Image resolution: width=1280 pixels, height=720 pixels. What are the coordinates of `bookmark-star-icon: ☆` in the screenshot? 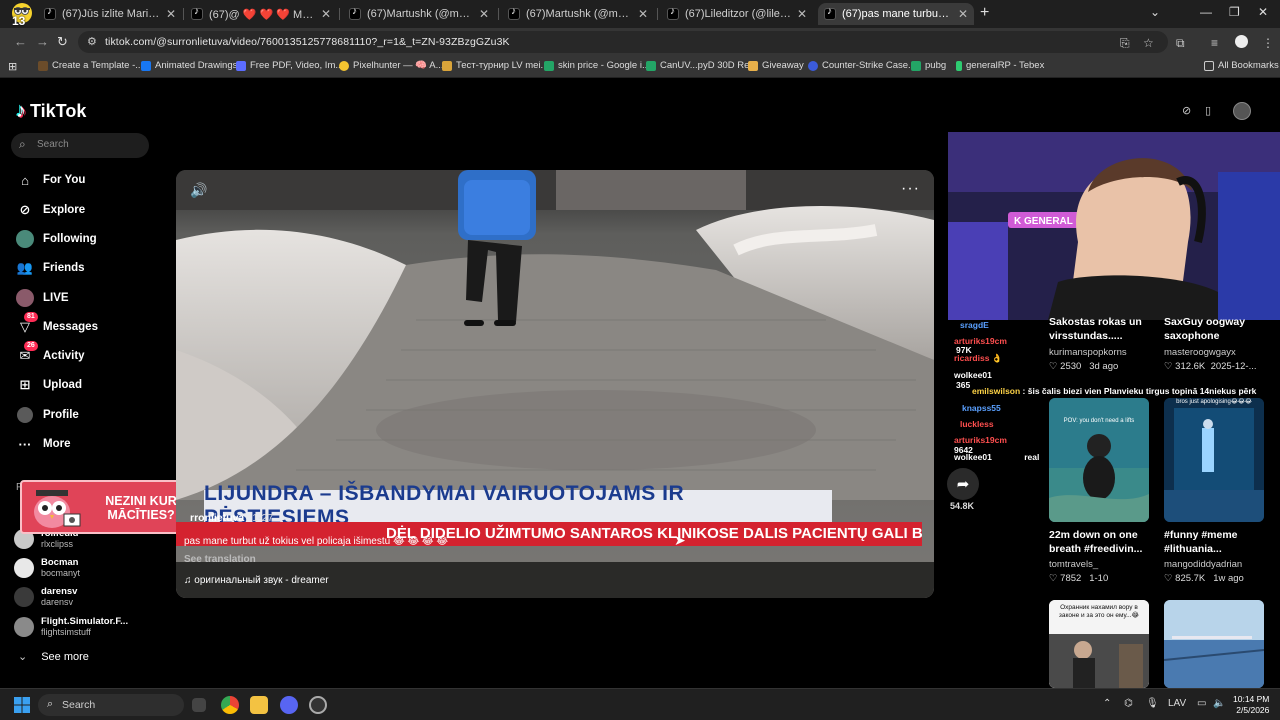 It's located at (1148, 43).